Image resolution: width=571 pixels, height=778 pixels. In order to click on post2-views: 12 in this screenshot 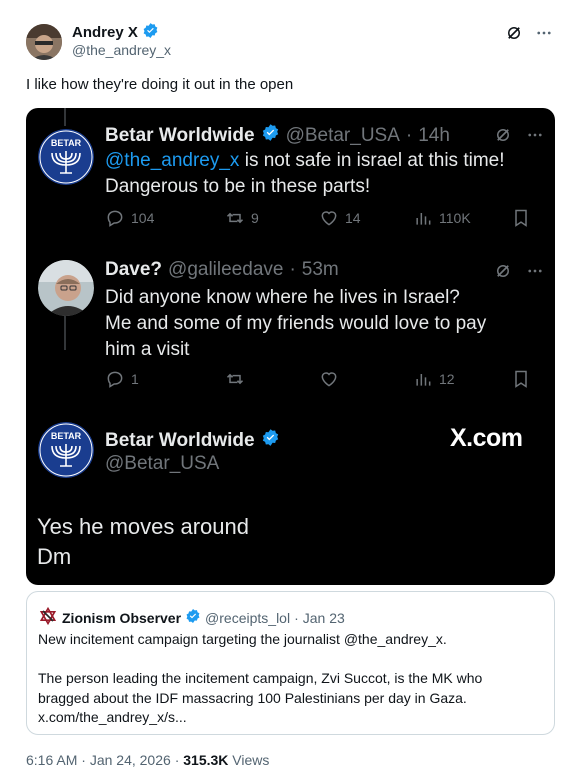, I will do `click(447, 379)`.